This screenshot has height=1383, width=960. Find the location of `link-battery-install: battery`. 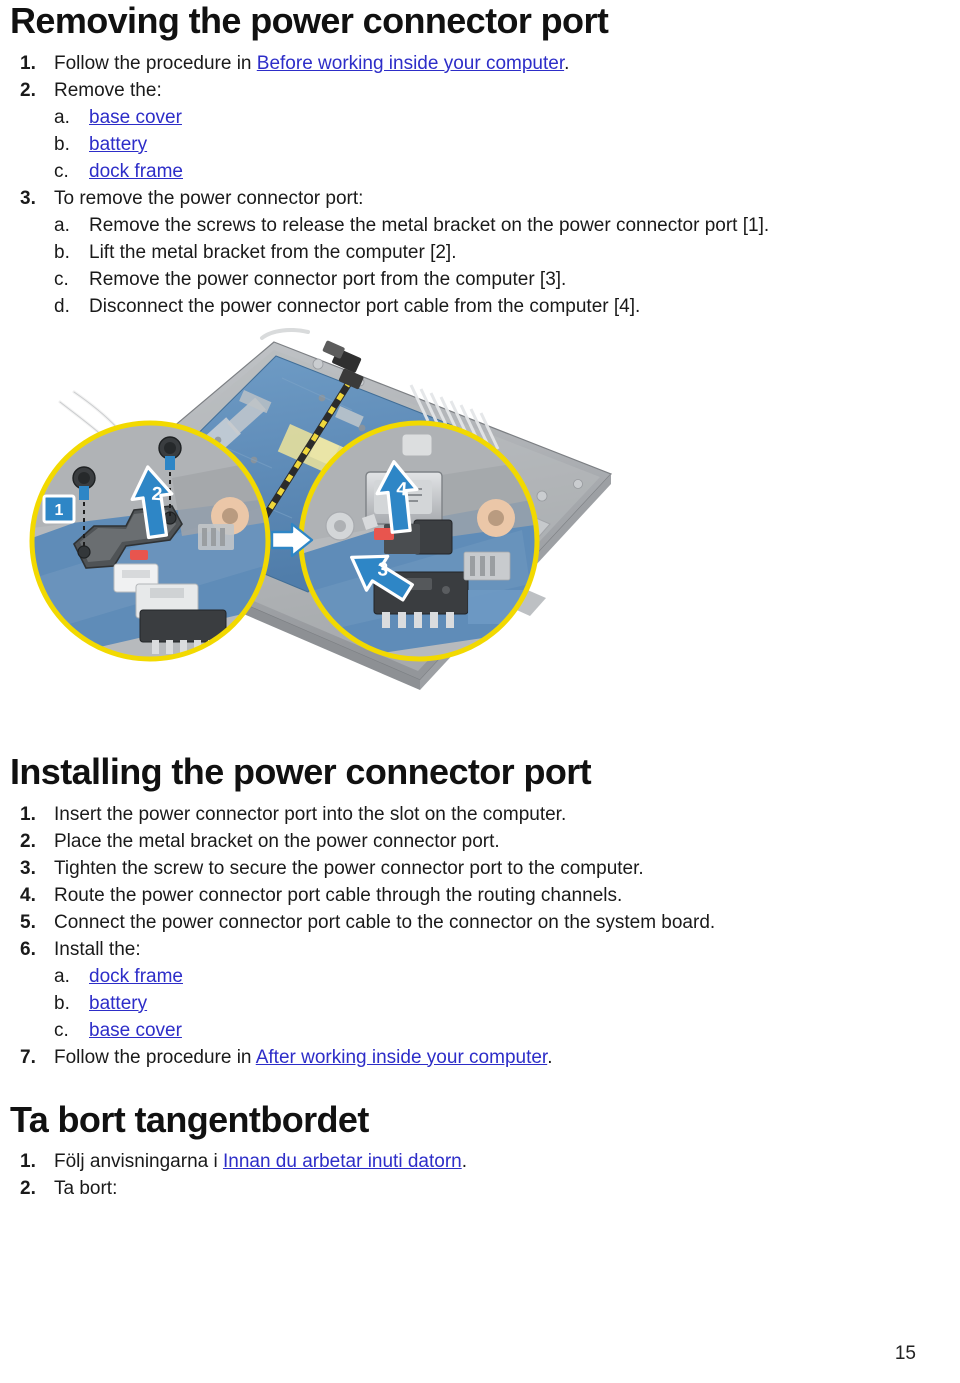

link-battery-install: battery is located at coordinates (118, 1003).